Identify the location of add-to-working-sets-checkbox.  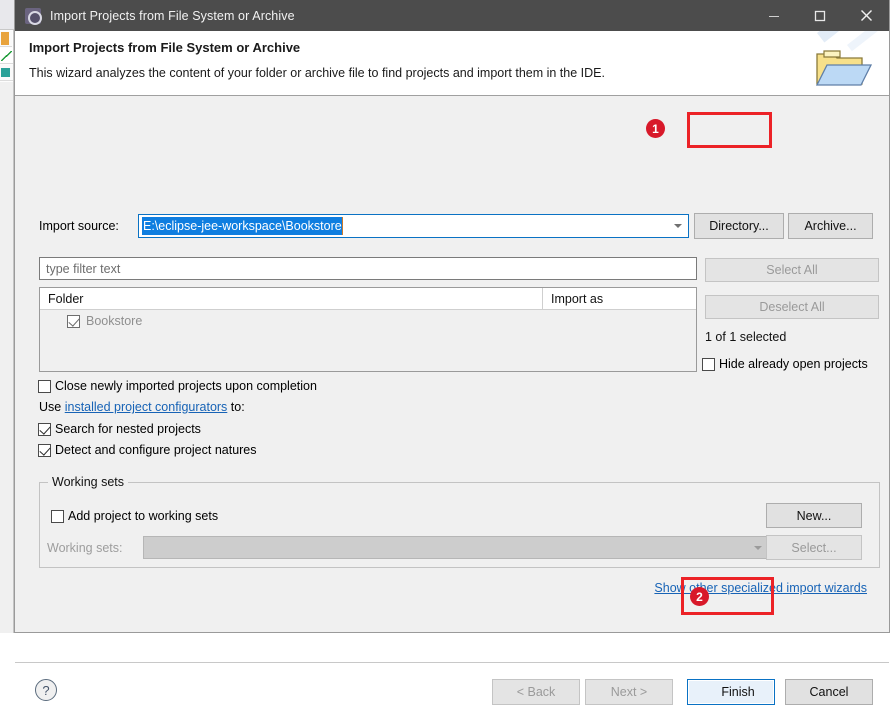
(57, 516).